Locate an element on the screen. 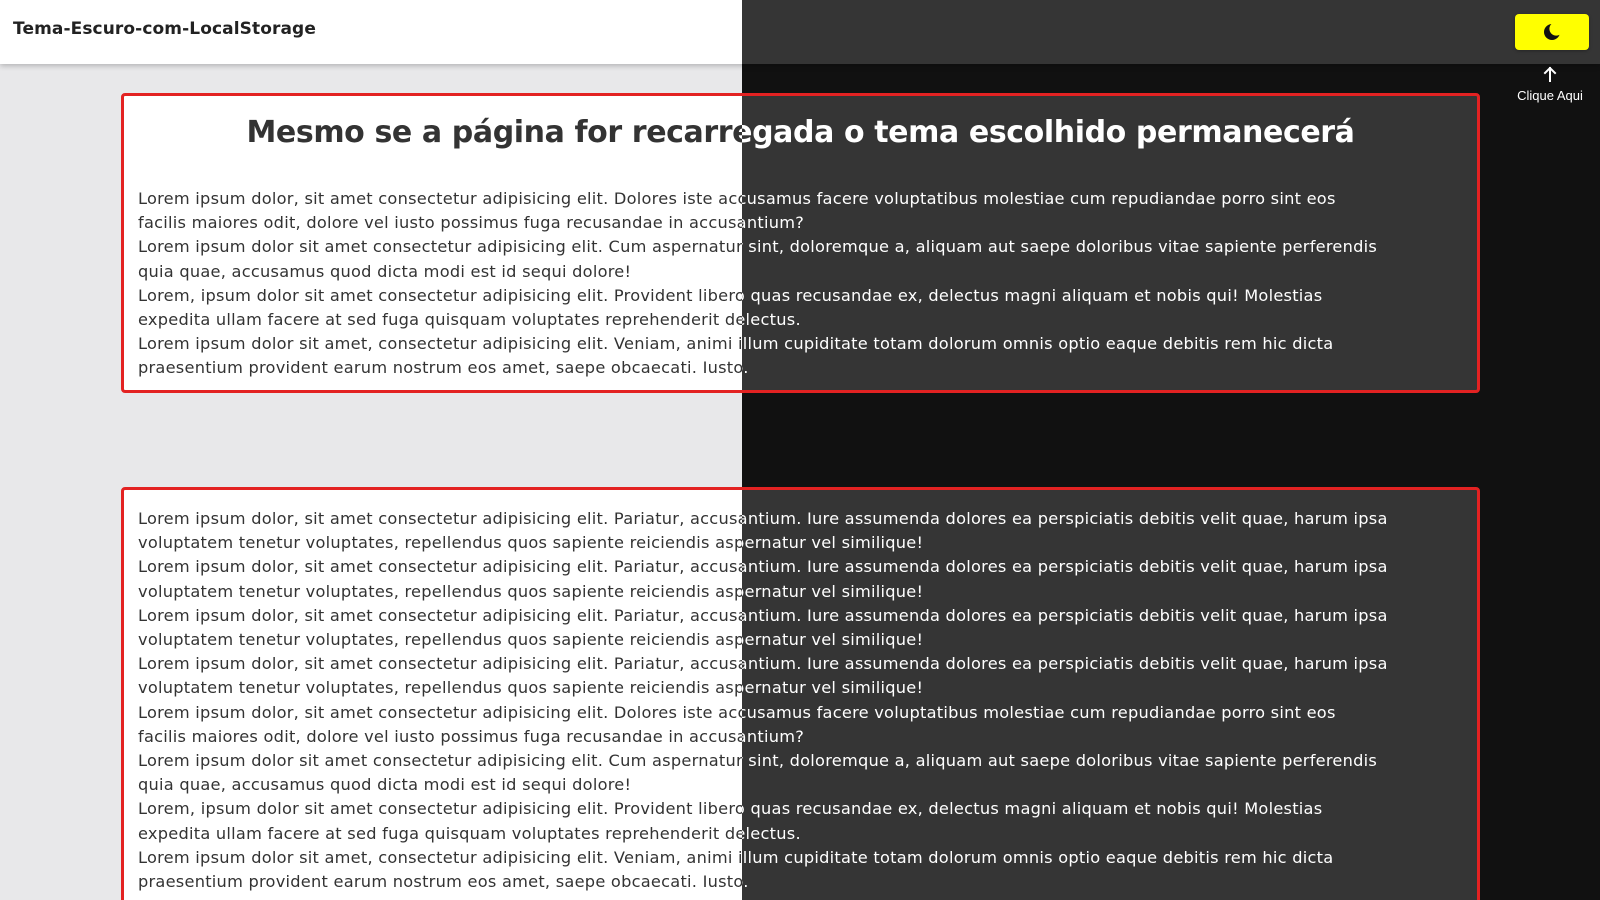 This screenshot has width=1600, height=900. app-title: Tema-Escuro-com-LocalStorage is located at coordinates (164, 29).